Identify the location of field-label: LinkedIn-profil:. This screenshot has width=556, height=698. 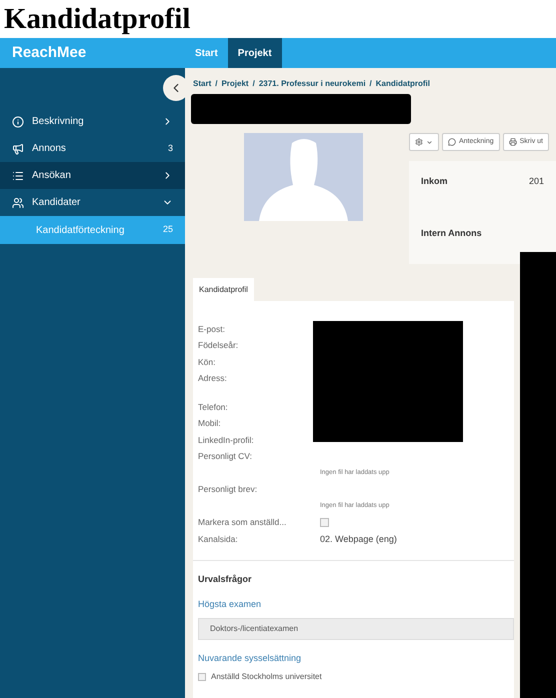
(226, 440).